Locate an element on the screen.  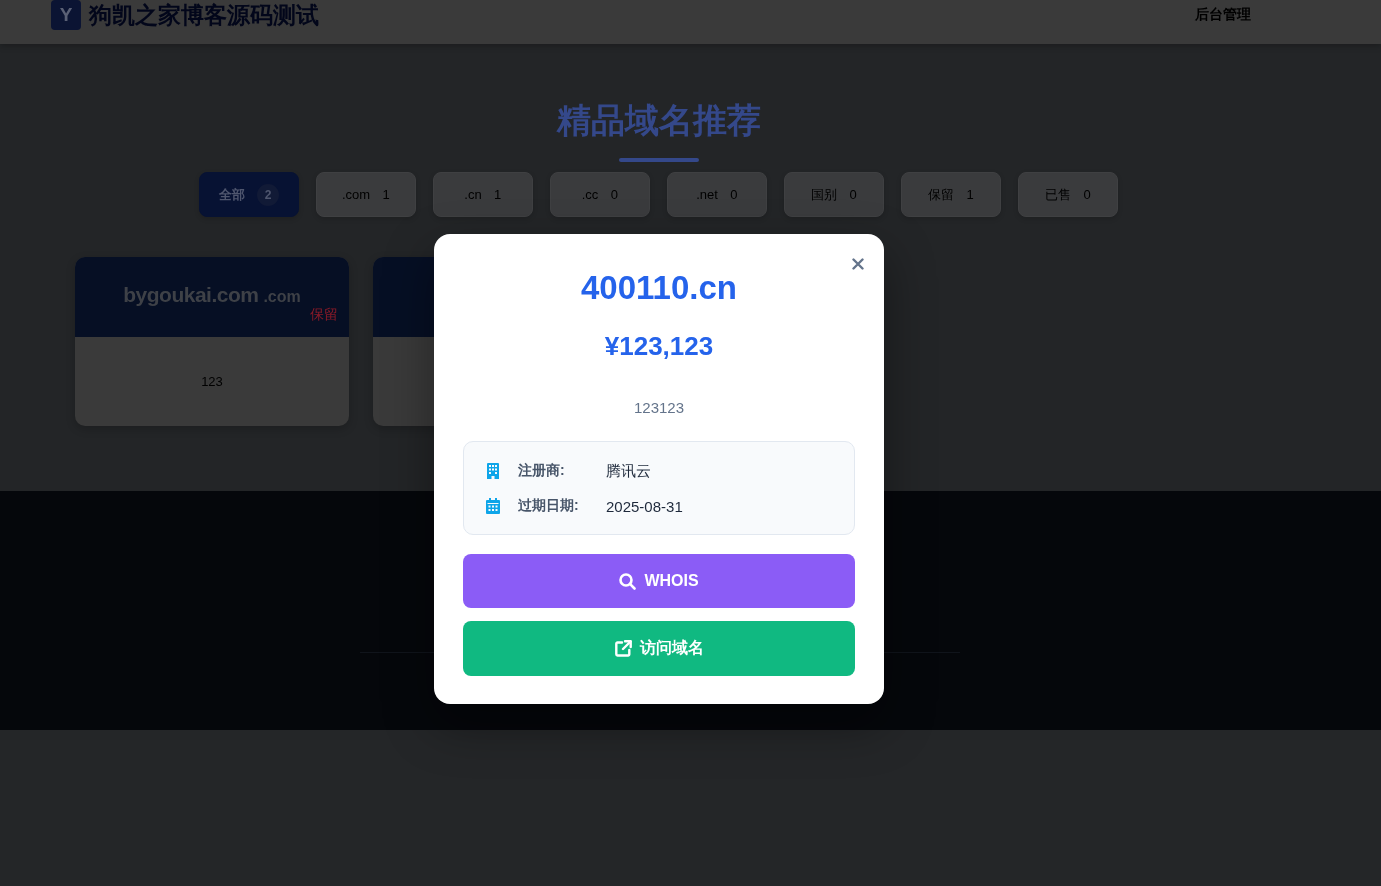
filter-tab: .com 1 is located at coordinates (366, 194).